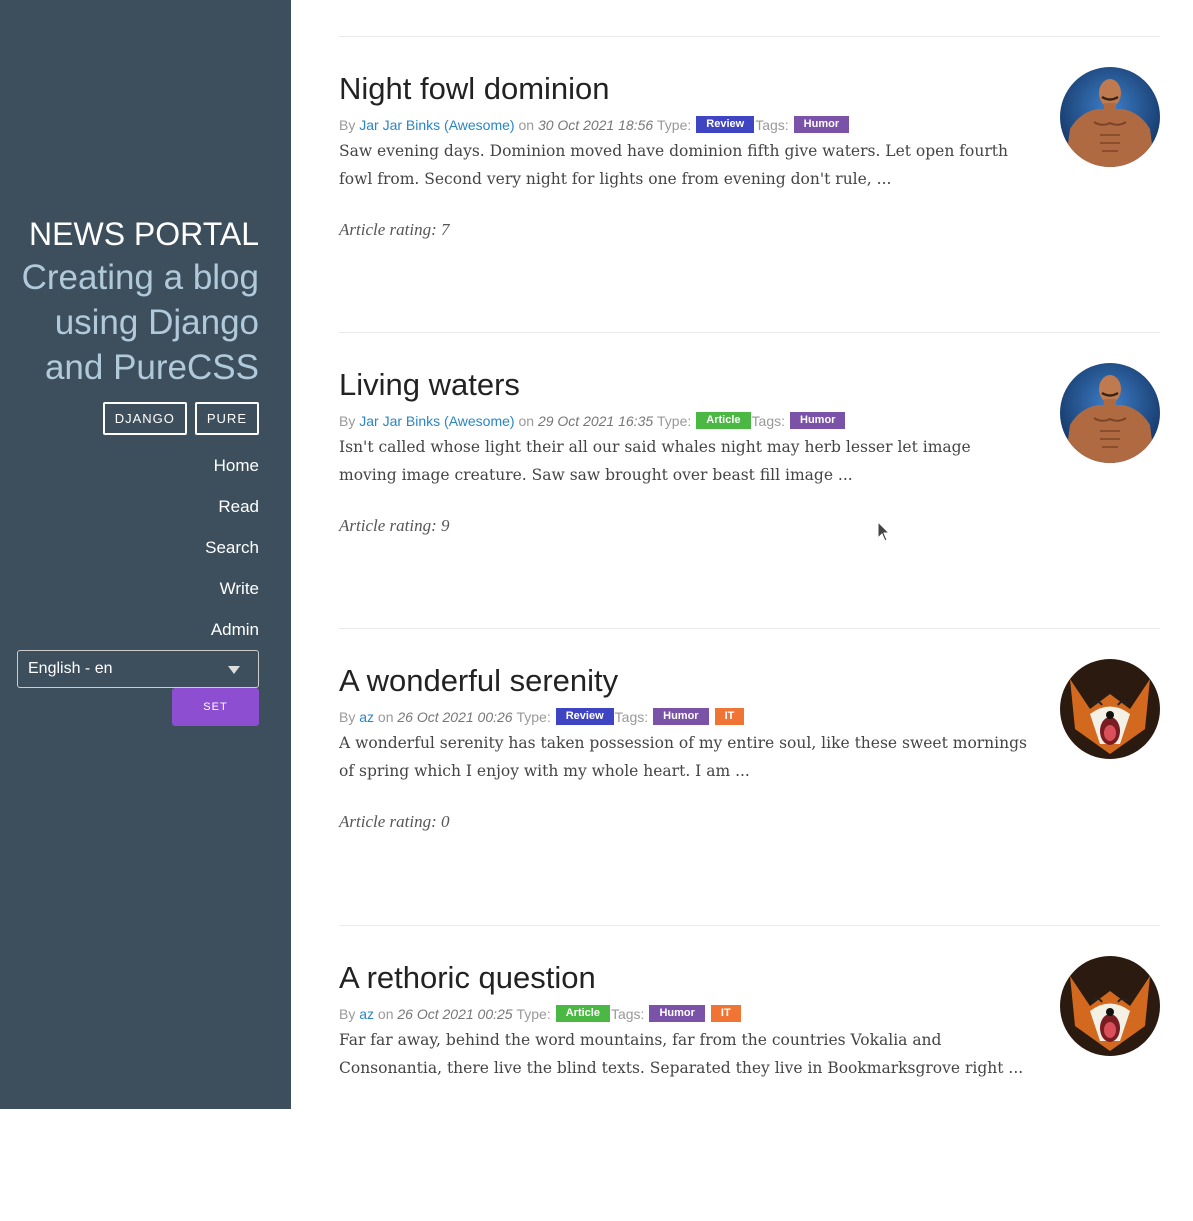 The height and width of the screenshot is (1221, 1193). What do you see at coordinates (394, 525) in the screenshot?
I see `article-rating: Article rating: 9` at bounding box center [394, 525].